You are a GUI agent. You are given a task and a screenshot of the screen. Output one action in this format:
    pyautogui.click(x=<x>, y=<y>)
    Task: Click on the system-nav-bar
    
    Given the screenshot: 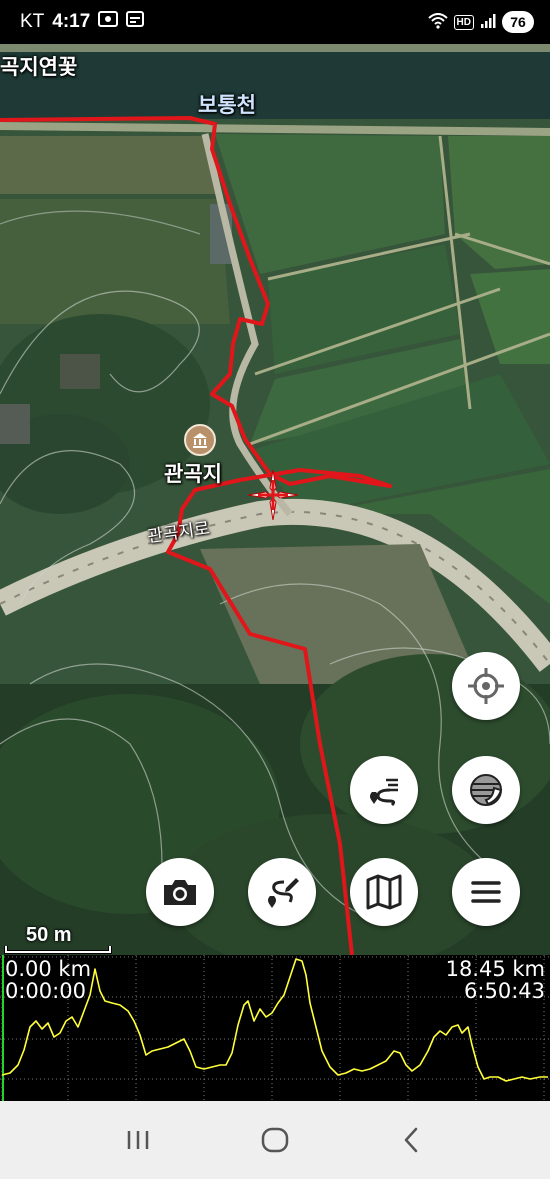 What is the action you would take?
    pyautogui.click(x=275, y=1140)
    